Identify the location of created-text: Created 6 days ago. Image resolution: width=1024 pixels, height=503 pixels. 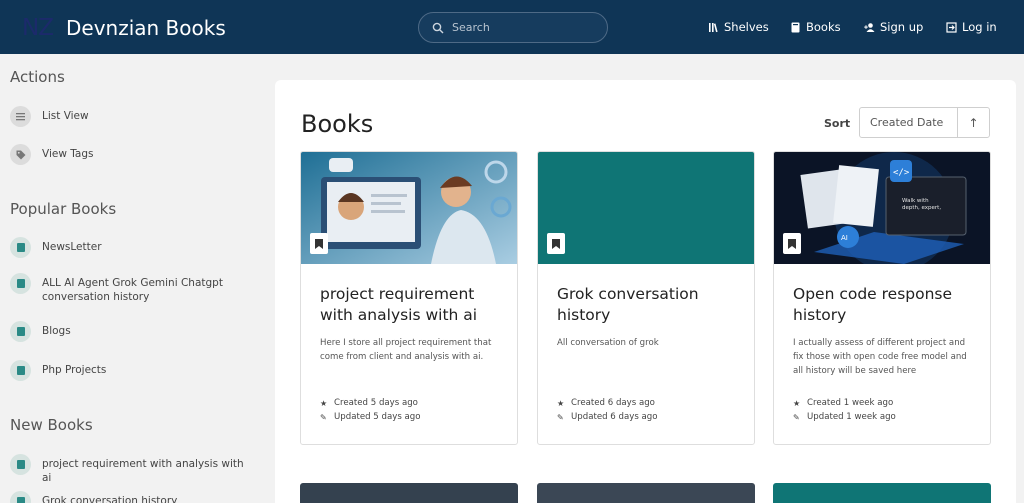
(613, 403).